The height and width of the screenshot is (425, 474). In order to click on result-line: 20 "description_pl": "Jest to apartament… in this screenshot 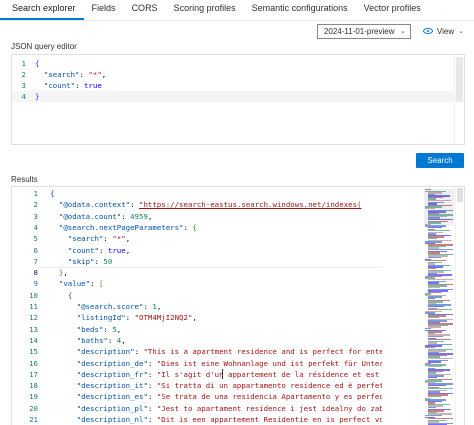, I will do `click(197, 408)`.